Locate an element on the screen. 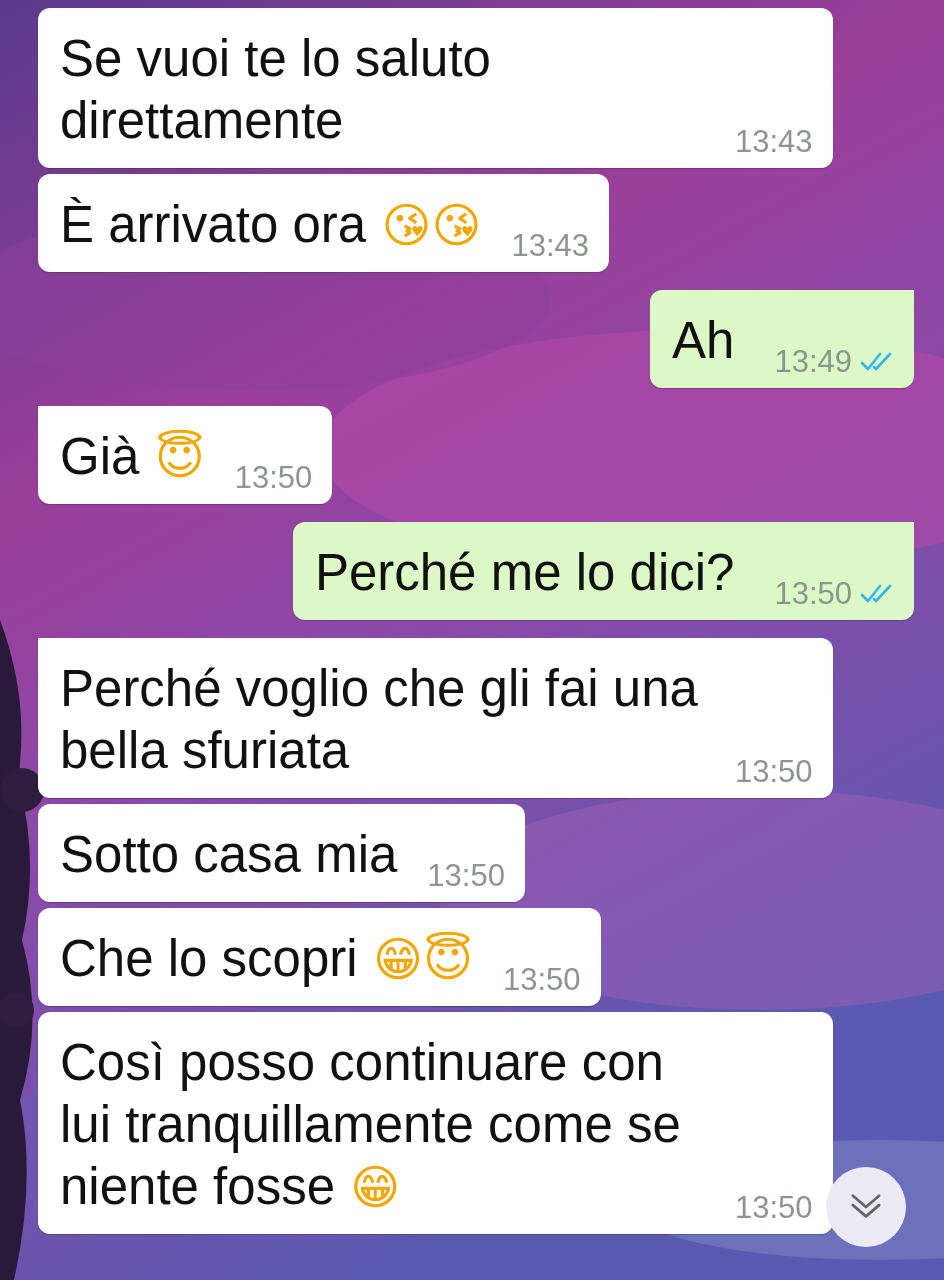 Image resolution: width=944 pixels, height=1280 pixels. message-time: 13:49 is located at coordinates (813, 362).